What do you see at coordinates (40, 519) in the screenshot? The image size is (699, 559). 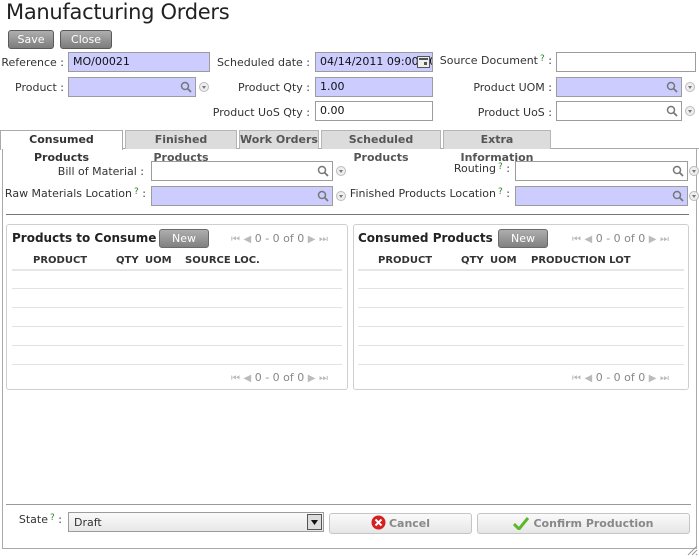 I see `state-label: State? :` at bounding box center [40, 519].